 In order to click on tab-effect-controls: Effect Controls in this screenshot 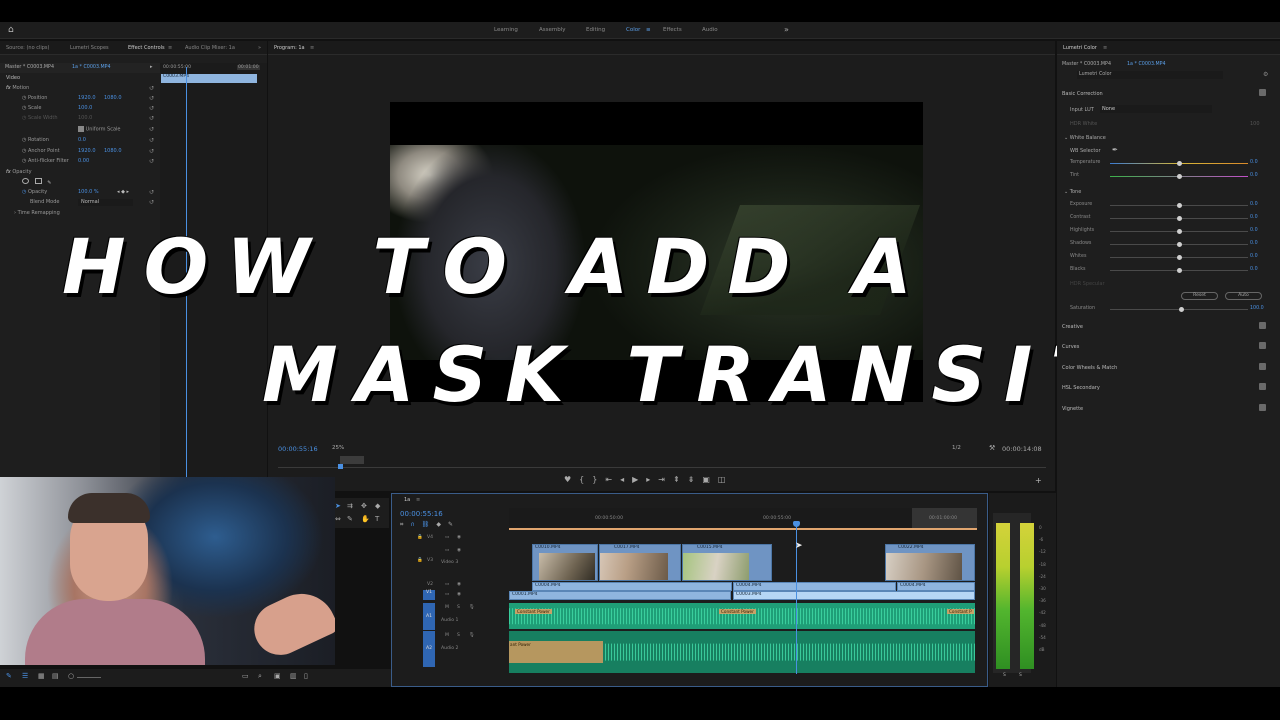, I will do `click(146, 48)`.